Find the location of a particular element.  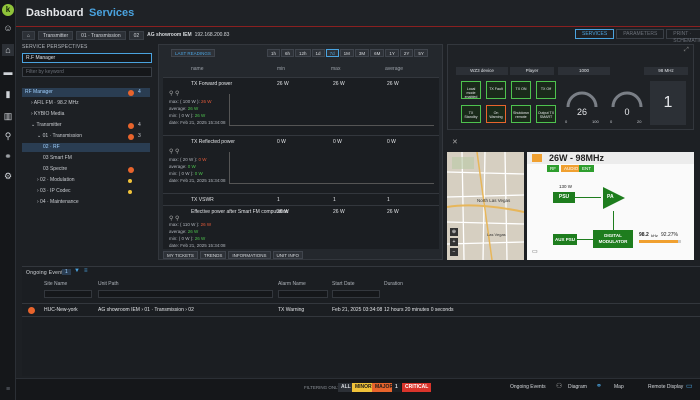

time-range-button: 6h is located at coordinates (288, 53).